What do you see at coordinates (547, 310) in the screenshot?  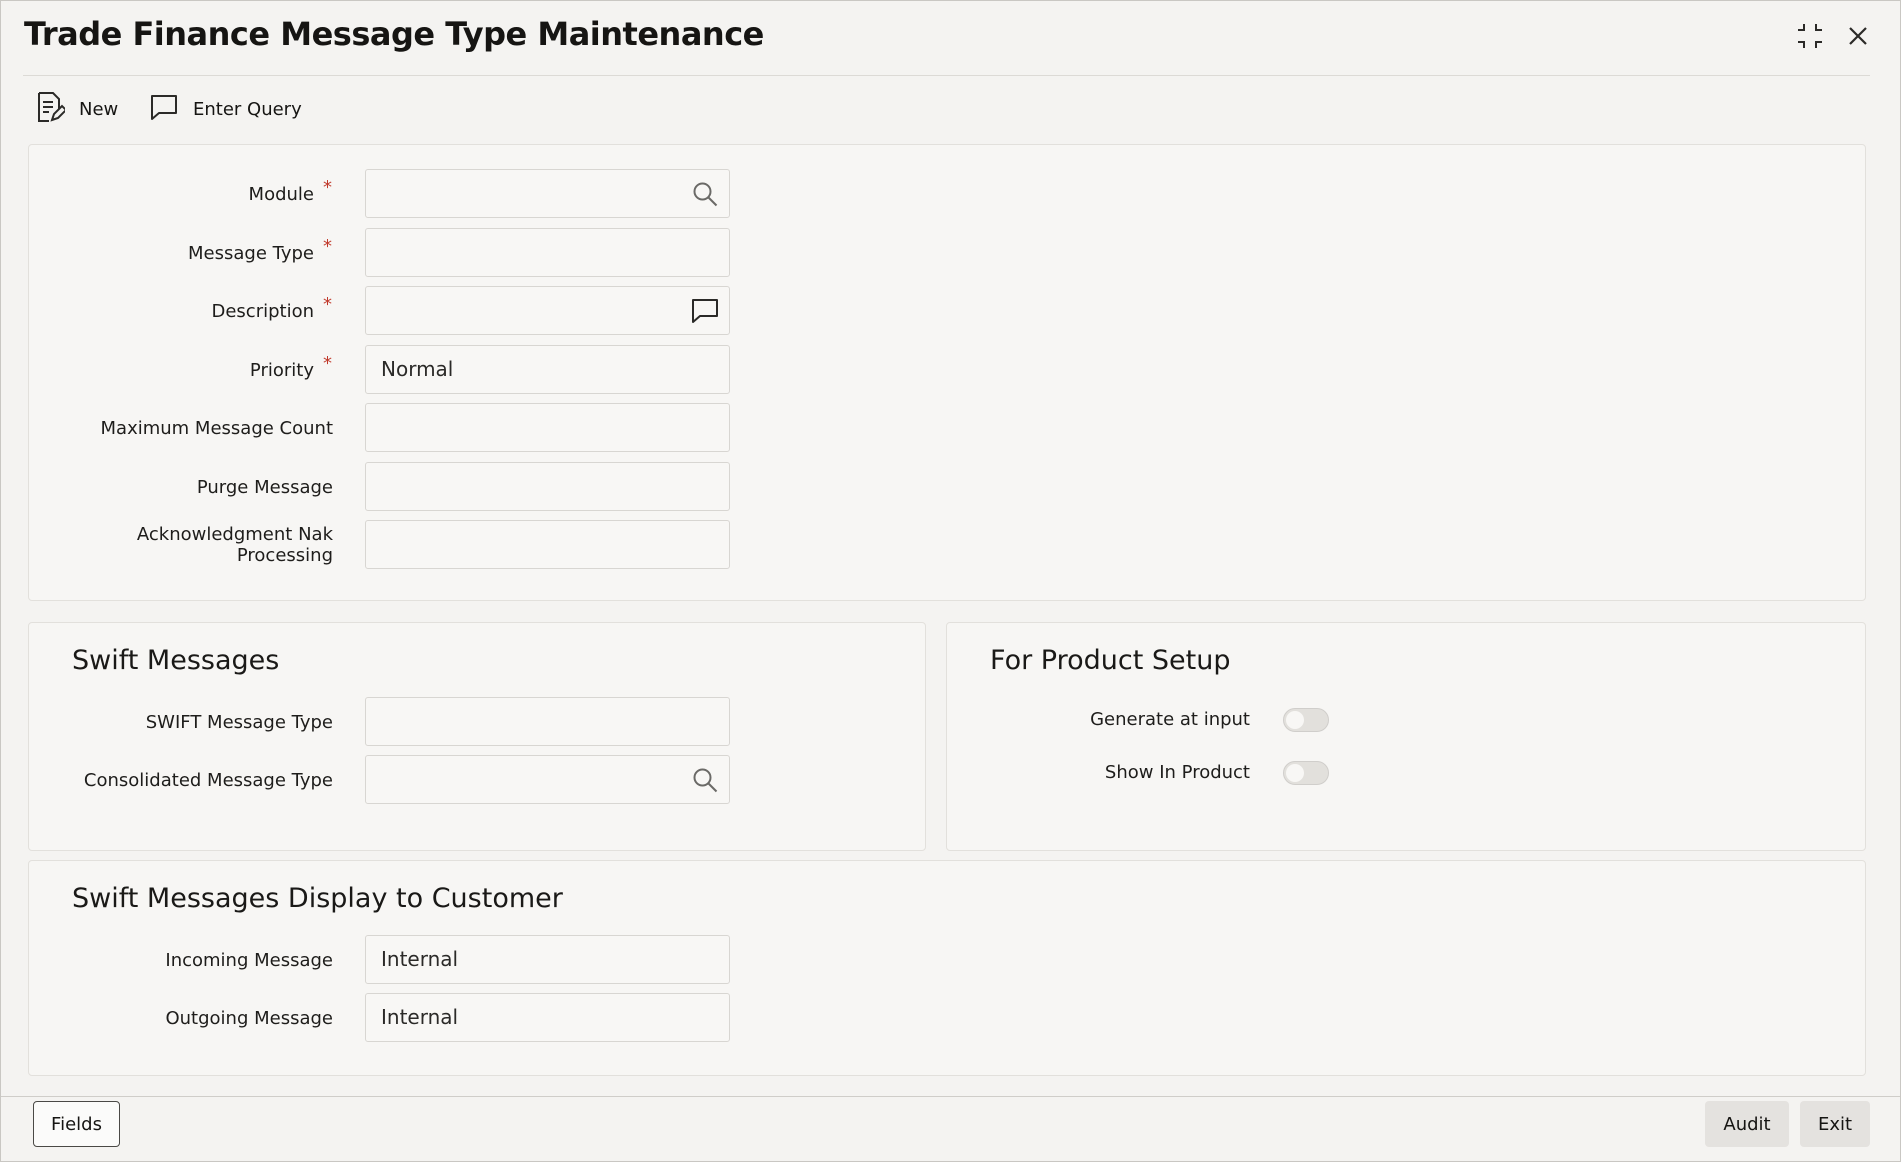 I see `description-field` at bounding box center [547, 310].